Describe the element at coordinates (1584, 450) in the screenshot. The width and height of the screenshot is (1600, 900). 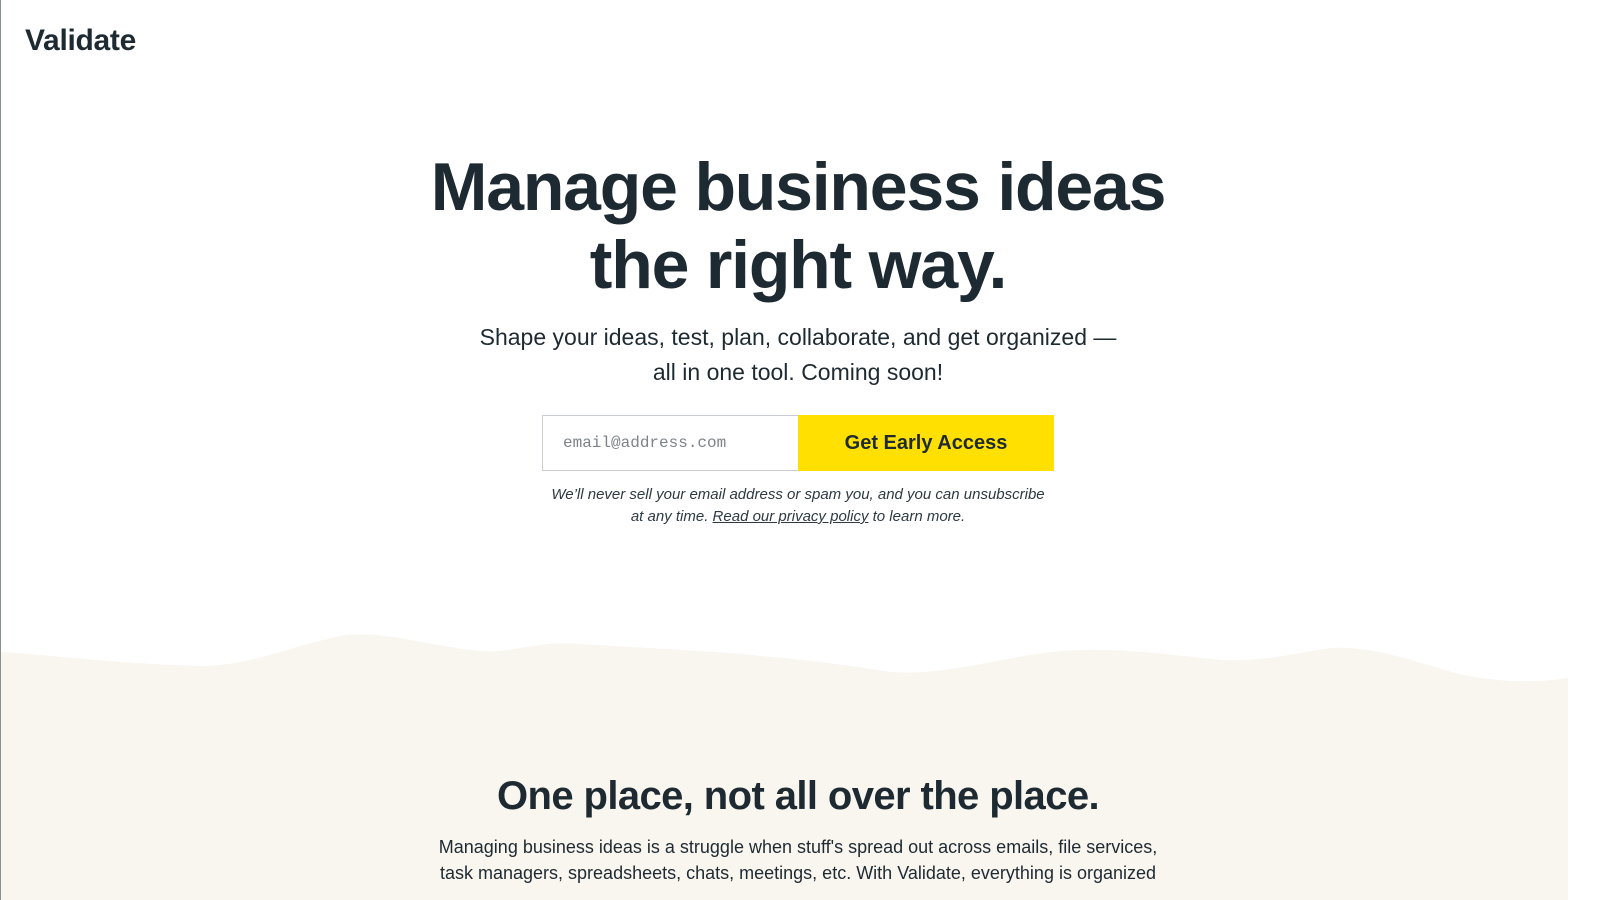
I see `page-scrollbar` at that location.